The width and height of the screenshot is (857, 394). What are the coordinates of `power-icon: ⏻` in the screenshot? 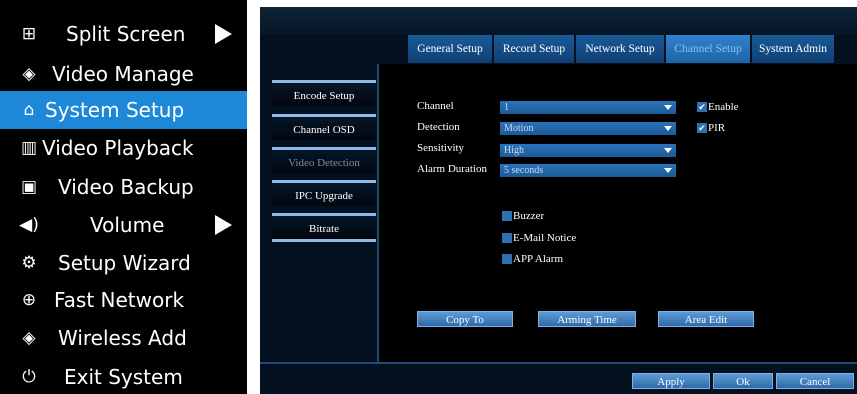 It's located at (29, 376).